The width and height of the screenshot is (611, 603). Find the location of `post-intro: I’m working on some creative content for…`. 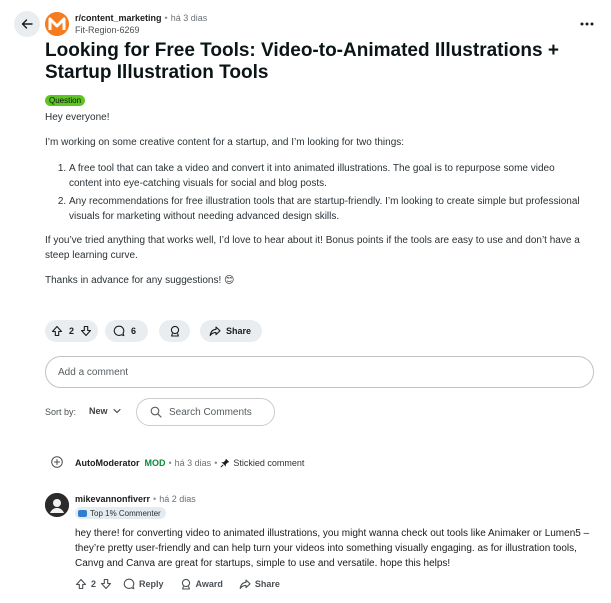

post-intro: I’m working on some creative content for… is located at coordinates (225, 142).